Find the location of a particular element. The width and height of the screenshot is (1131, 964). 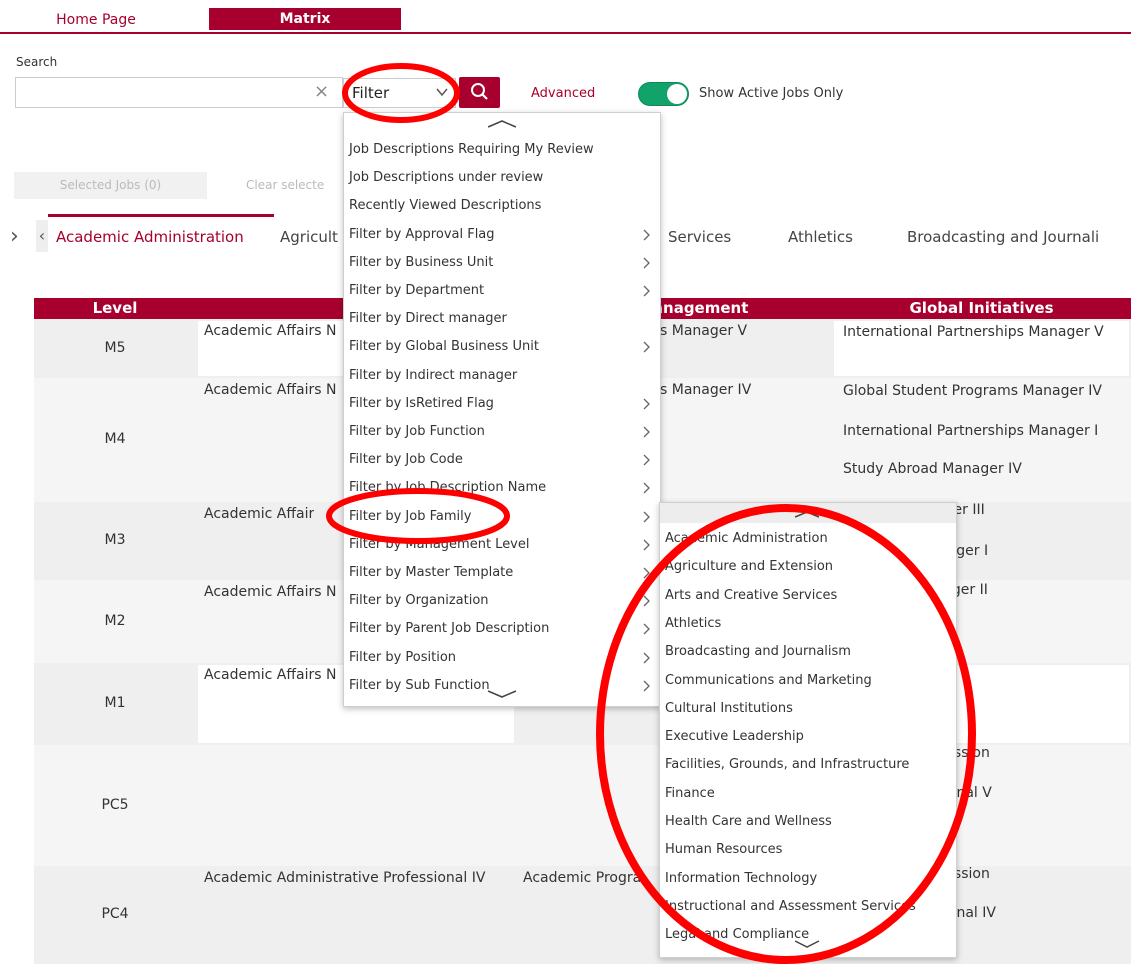

job-family-option: Human Resources is located at coordinates (723, 849).